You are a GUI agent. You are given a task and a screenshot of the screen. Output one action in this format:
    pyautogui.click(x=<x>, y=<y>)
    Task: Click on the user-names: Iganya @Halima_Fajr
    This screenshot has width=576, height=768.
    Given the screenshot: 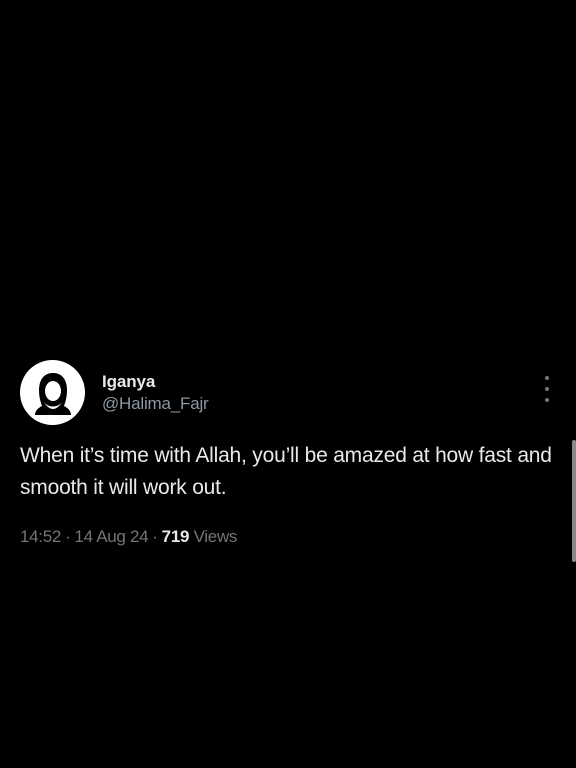 What is the action you would take?
    pyautogui.click(x=155, y=393)
    